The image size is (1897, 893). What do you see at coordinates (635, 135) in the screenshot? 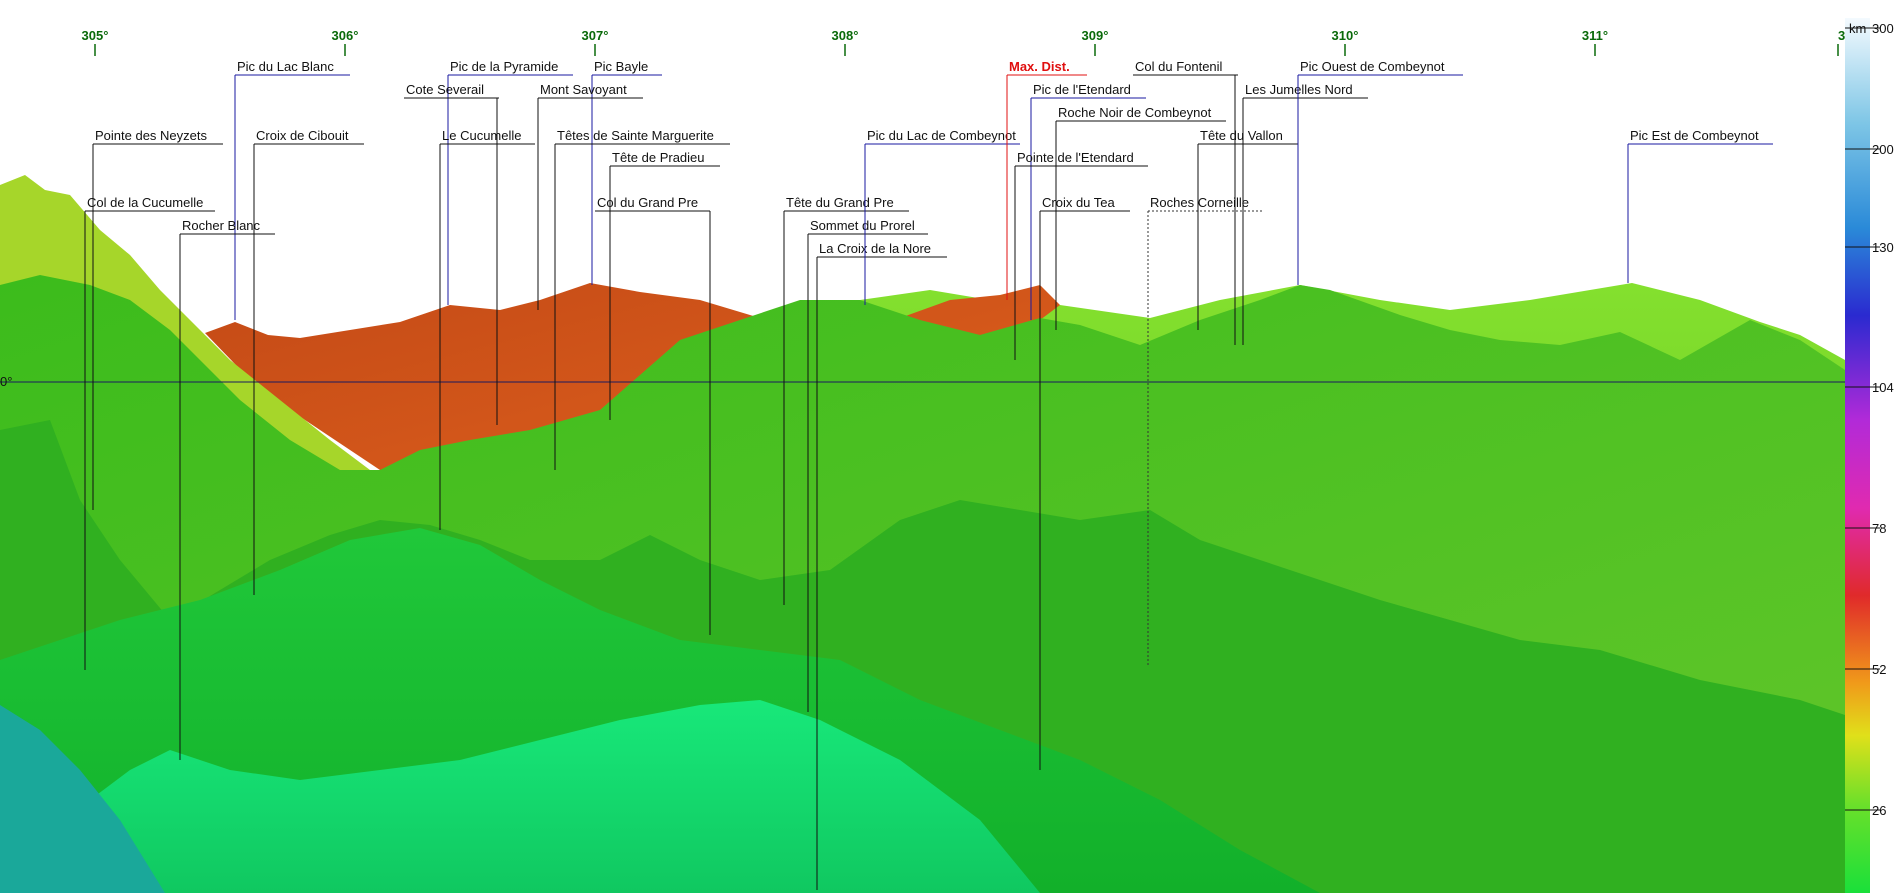
I see `peak-label: Têtes de Sainte Marguerite` at bounding box center [635, 135].